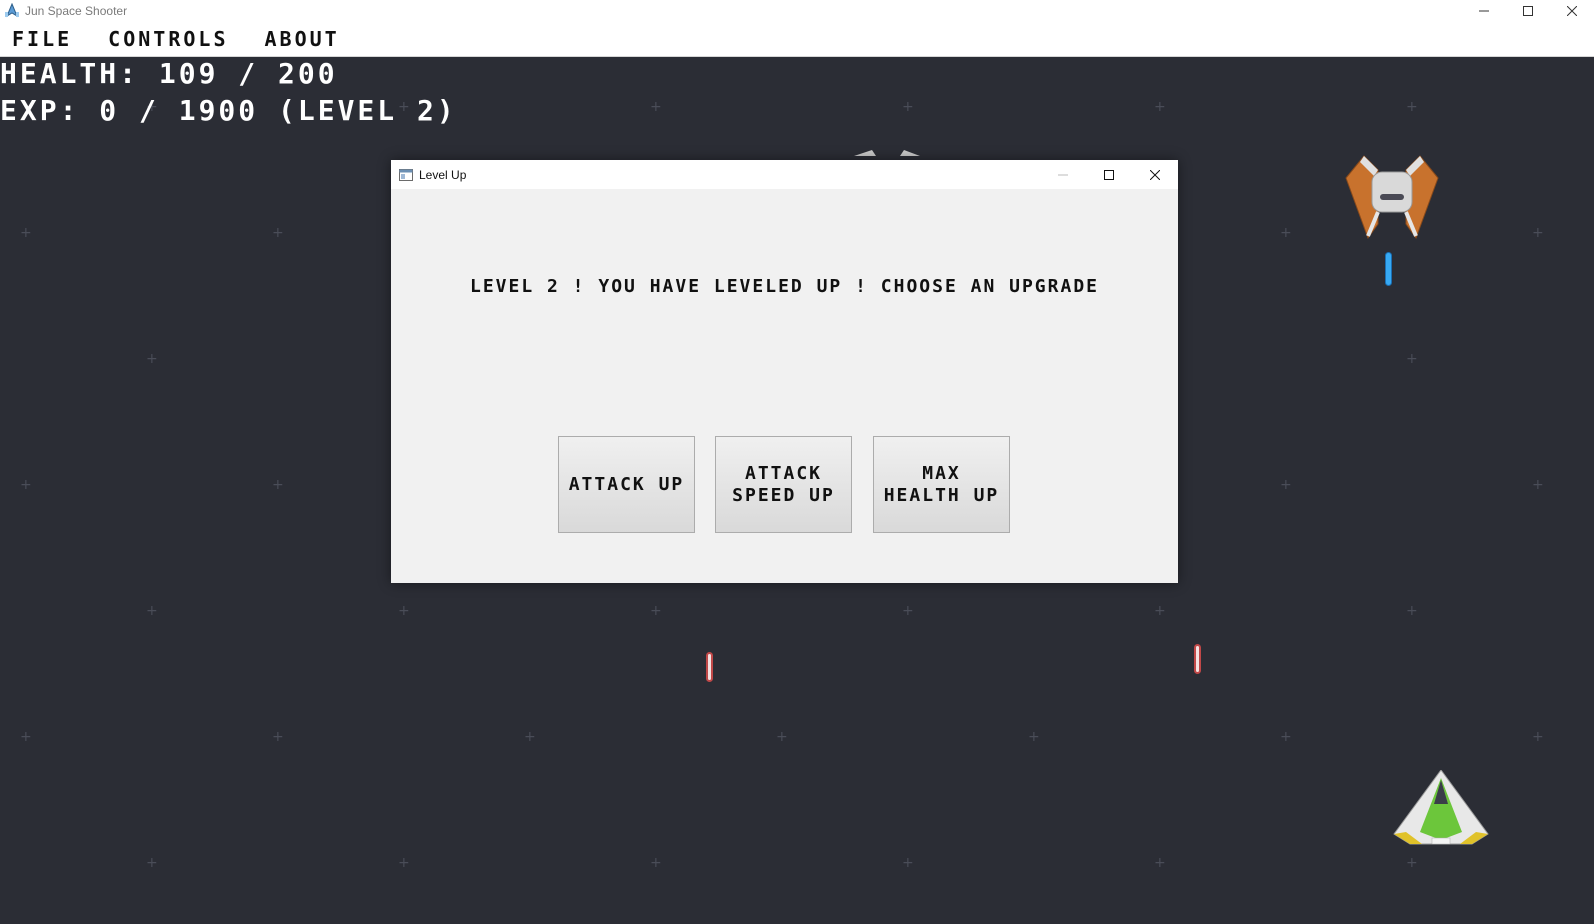 The height and width of the screenshot is (924, 1594). I want to click on max-health-up-label: MAX HEALTH UP, so click(941, 484).